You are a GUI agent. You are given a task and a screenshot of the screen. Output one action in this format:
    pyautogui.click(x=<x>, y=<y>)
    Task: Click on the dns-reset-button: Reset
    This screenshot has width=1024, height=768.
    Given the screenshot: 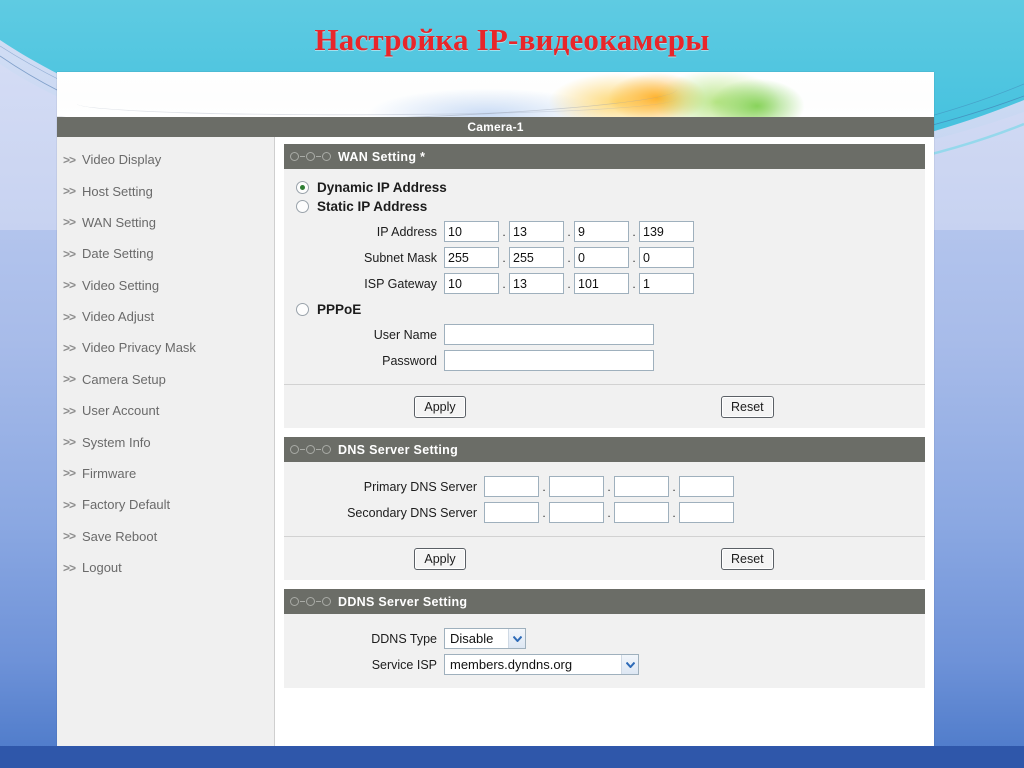 What is the action you would take?
    pyautogui.click(x=747, y=558)
    